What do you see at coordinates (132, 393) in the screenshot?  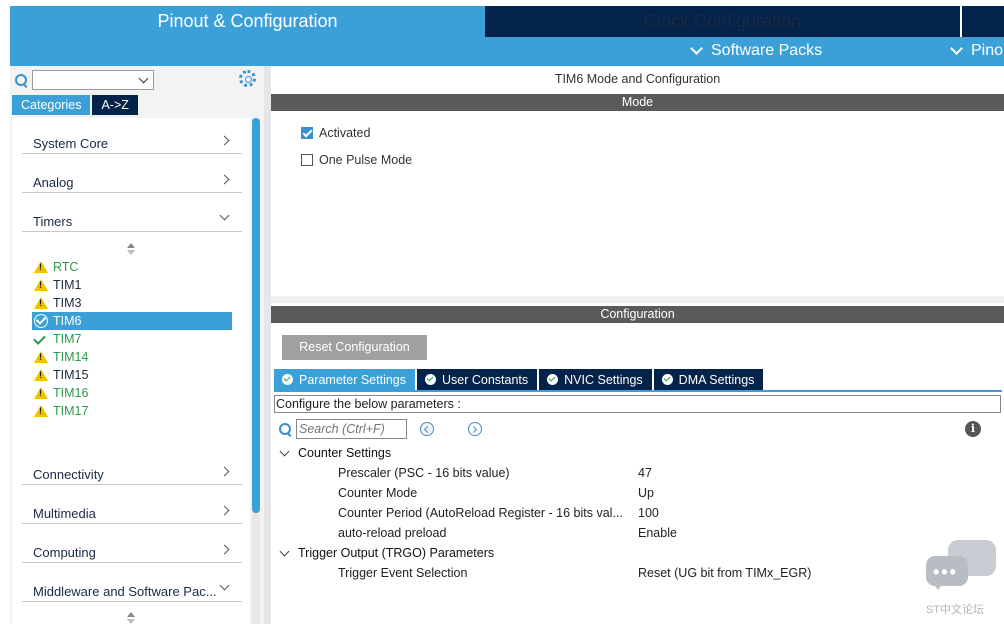 I see `timer-item-tim16: TIM16` at bounding box center [132, 393].